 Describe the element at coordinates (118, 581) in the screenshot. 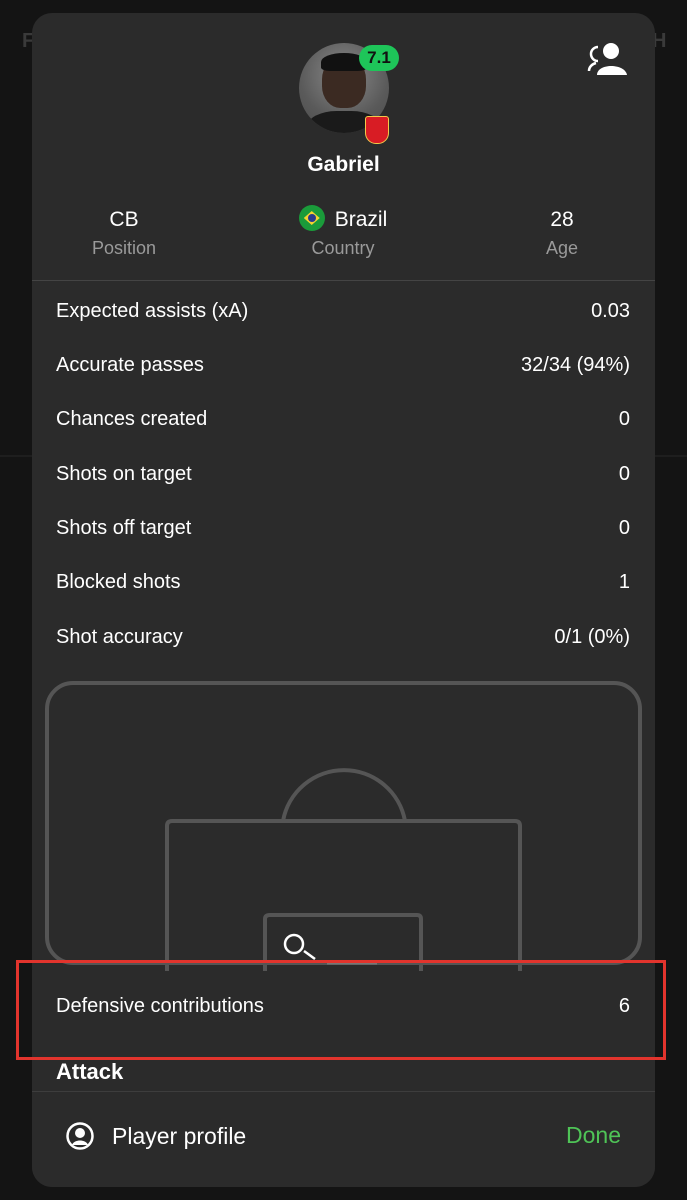

I see `stat-label: Blocked shots` at that location.